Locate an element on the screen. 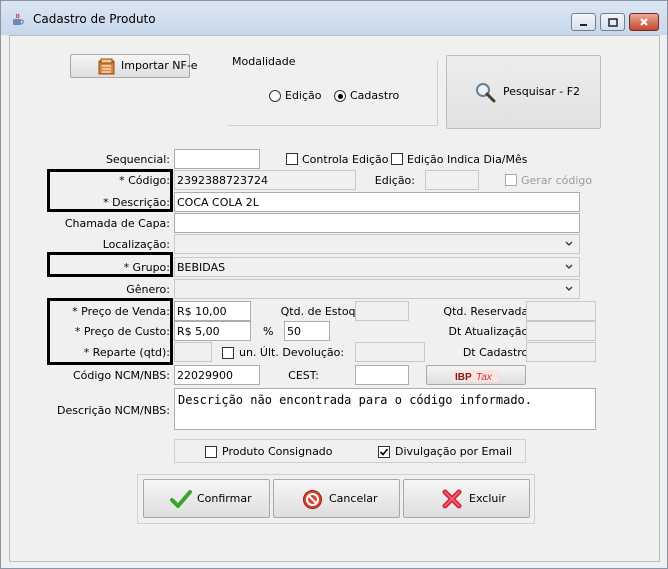 The height and width of the screenshot is (569, 668). ult-devolucao-input is located at coordinates (390, 352).